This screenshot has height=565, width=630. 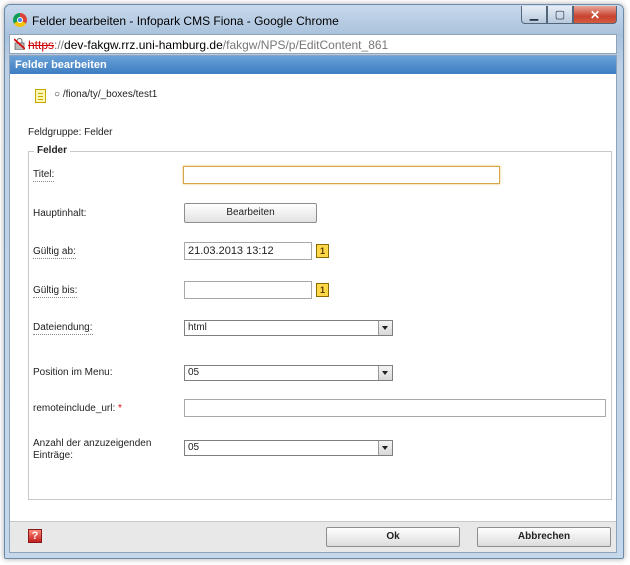 I want to click on gueltig-ab-input: 21.03.2013 13:12, so click(x=248, y=251).